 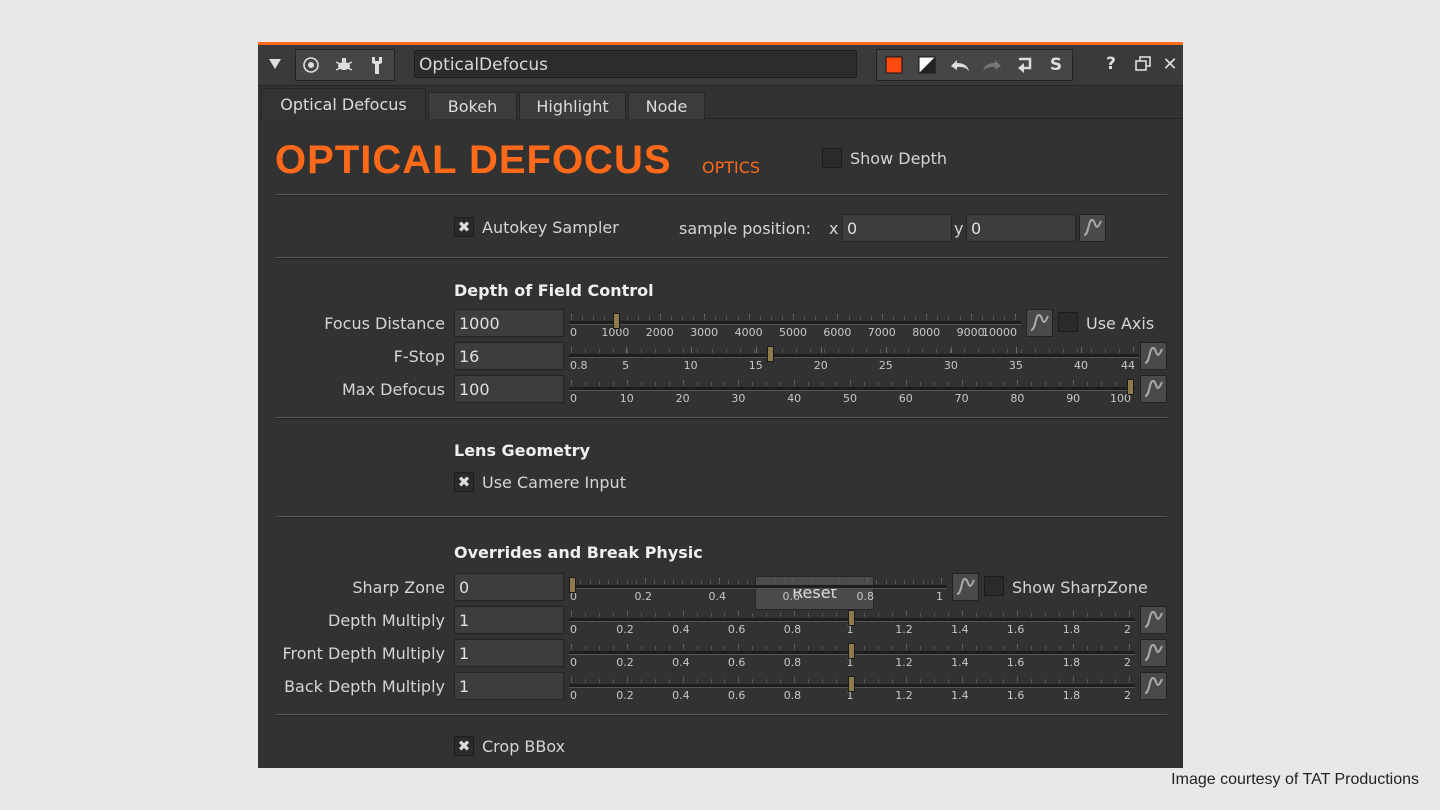 What do you see at coordinates (927, 65) in the screenshot?
I see `mask-icon` at bounding box center [927, 65].